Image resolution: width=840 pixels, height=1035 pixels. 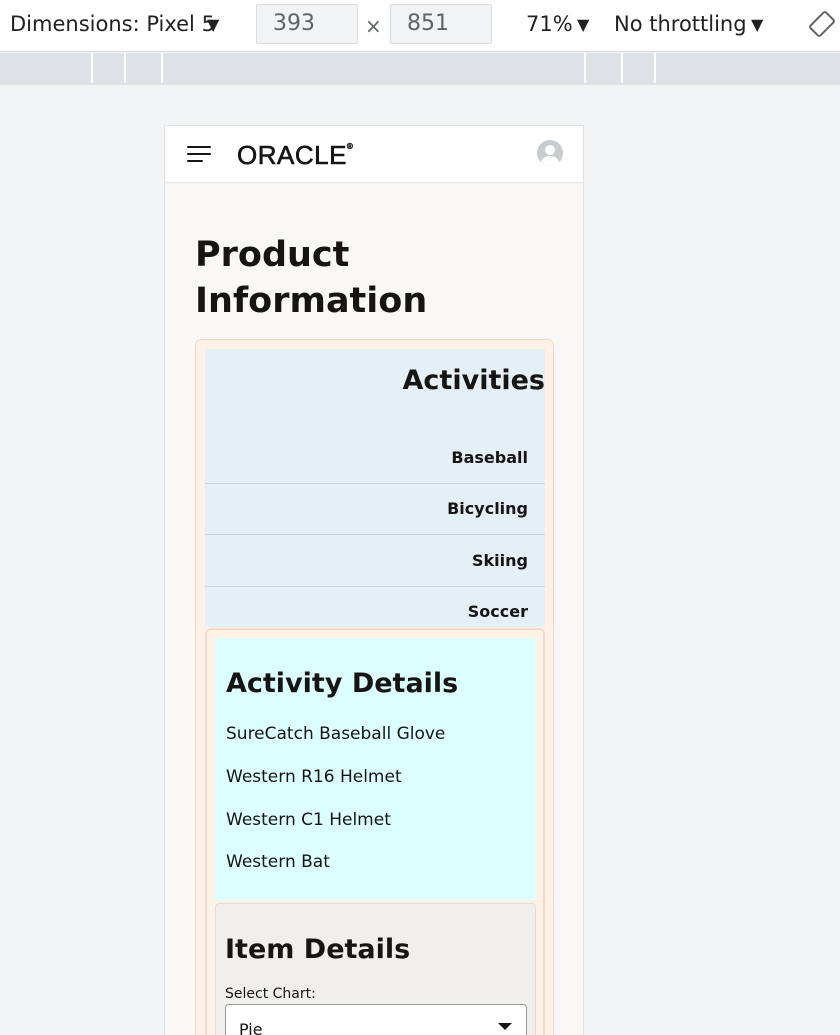 I want to click on page-title: Product Information, so click(x=311, y=278).